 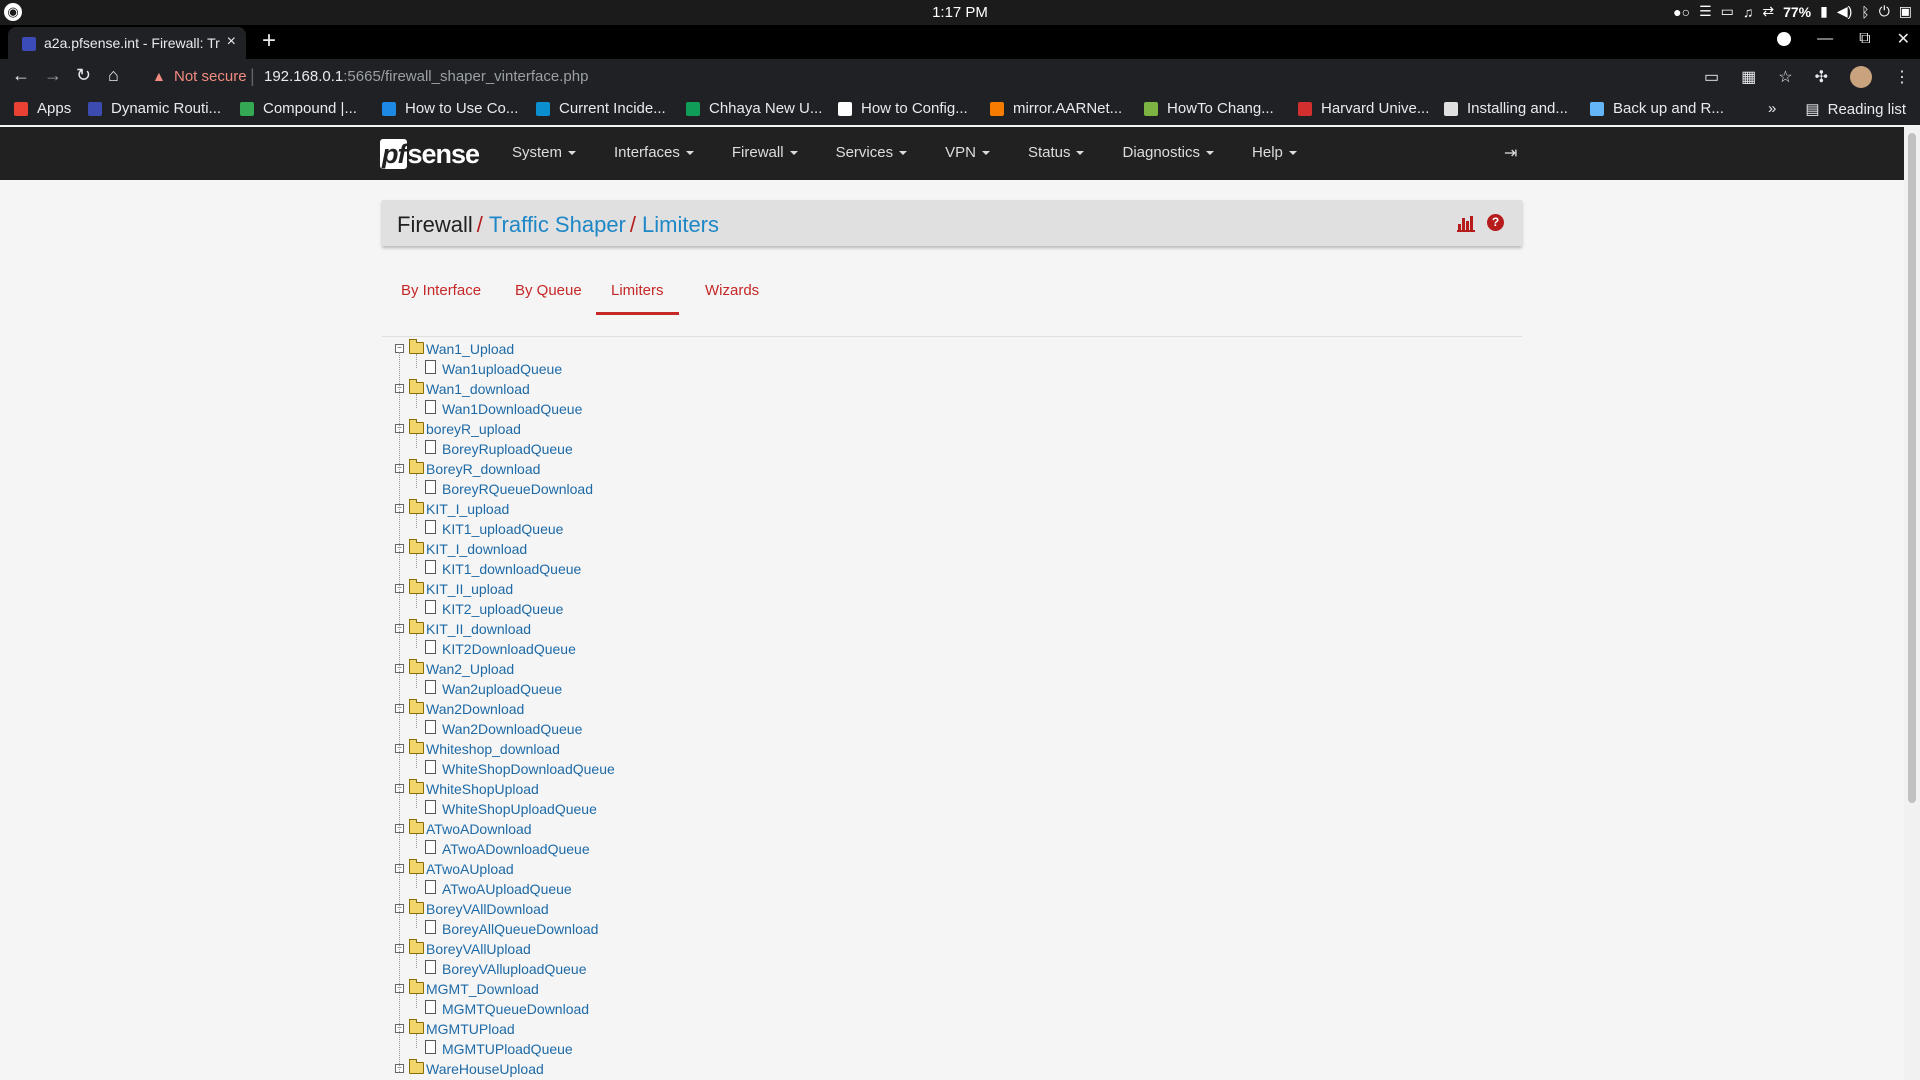 What do you see at coordinates (502, 369) in the screenshot?
I see `queue-link: Wan1uploadQueue` at bounding box center [502, 369].